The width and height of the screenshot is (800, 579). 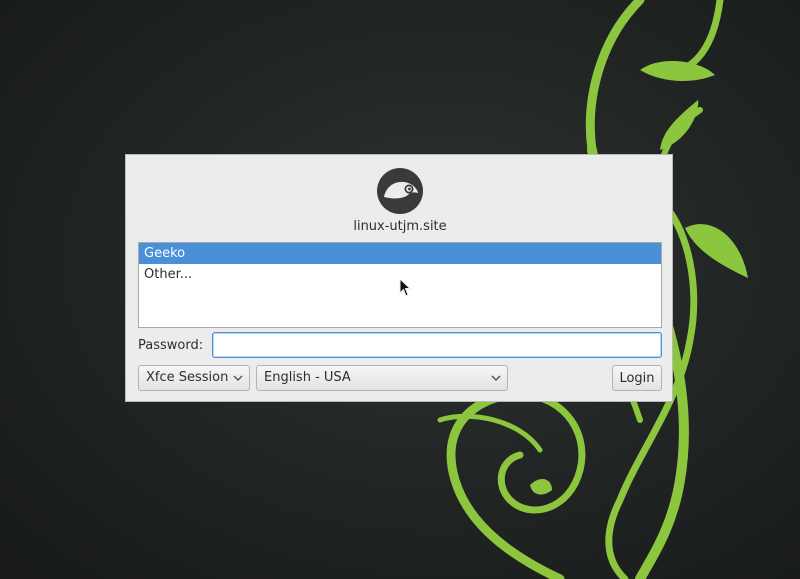 What do you see at coordinates (400, 191) in the screenshot?
I see `opensuse-logo-icon` at bounding box center [400, 191].